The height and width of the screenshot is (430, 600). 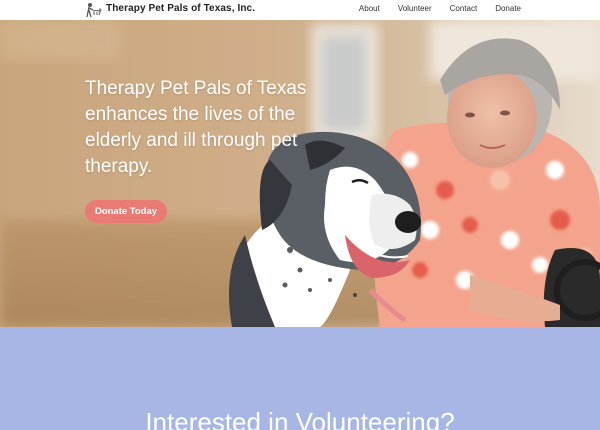 I want to click on volunteer-heading: Interested in Volunteering?, so click(x=300, y=418).